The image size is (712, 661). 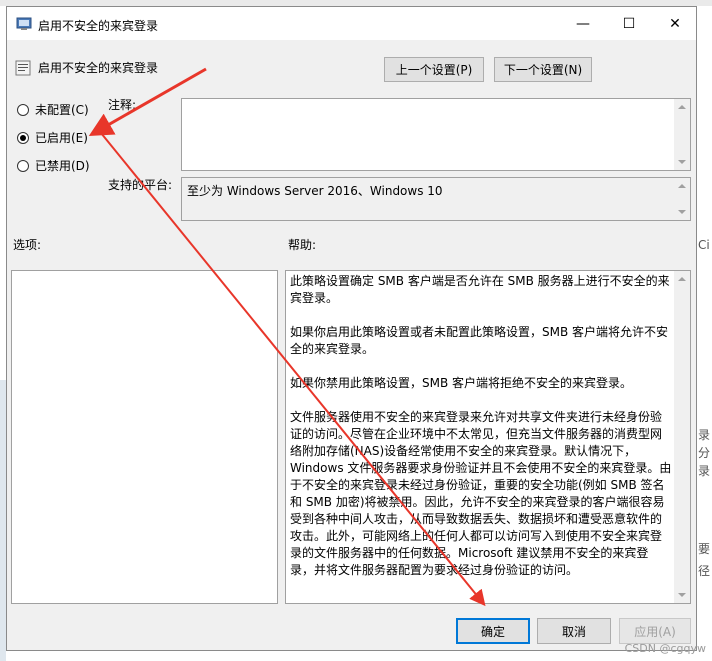 What do you see at coordinates (24, 23) in the screenshot?
I see `policy-editor-icon` at bounding box center [24, 23].